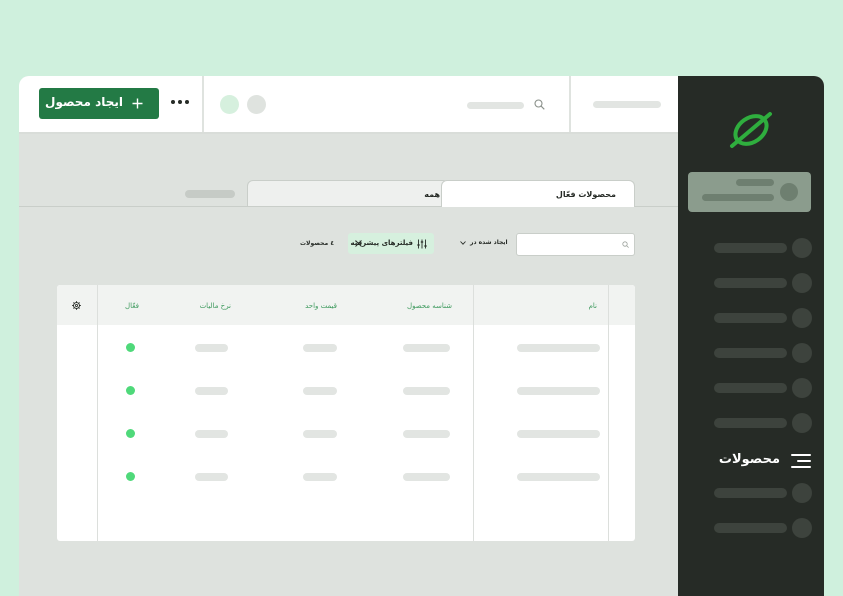 The width and height of the screenshot is (843, 596). What do you see at coordinates (801, 461) in the screenshot?
I see `menu-icon` at bounding box center [801, 461].